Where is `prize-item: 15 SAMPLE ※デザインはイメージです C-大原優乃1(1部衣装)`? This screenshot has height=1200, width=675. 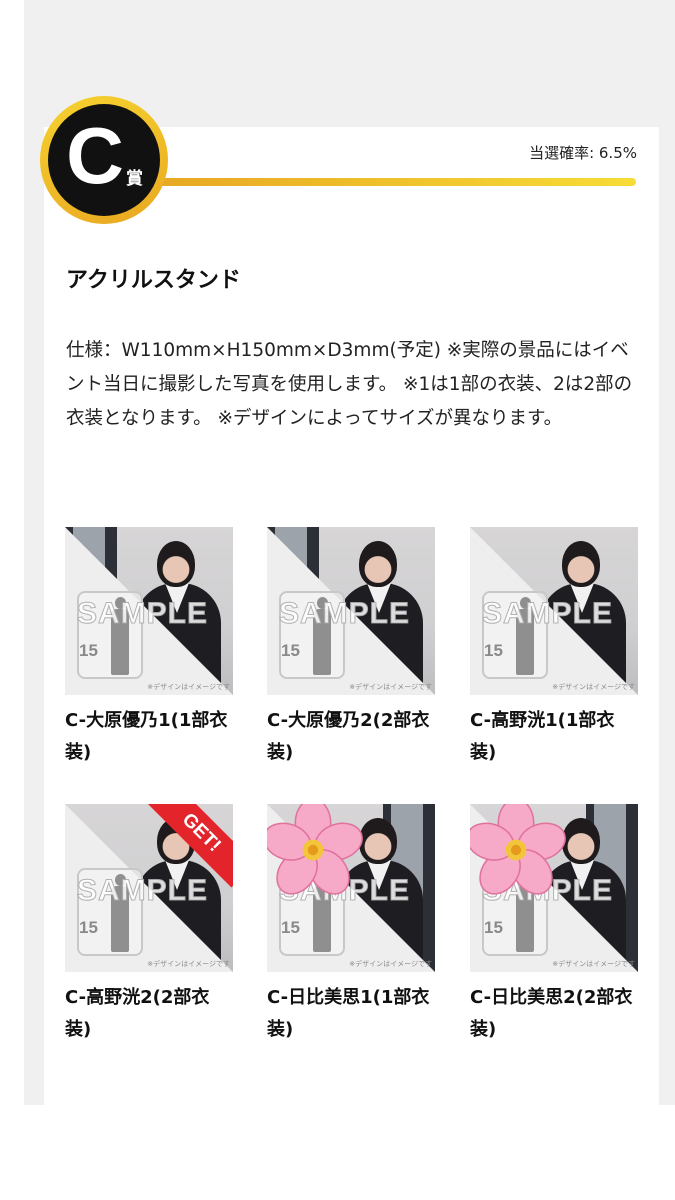 prize-item: 15 SAMPLE ※デザインはイメージです C-大原優乃1(1部衣装) is located at coordinates (149, 648).